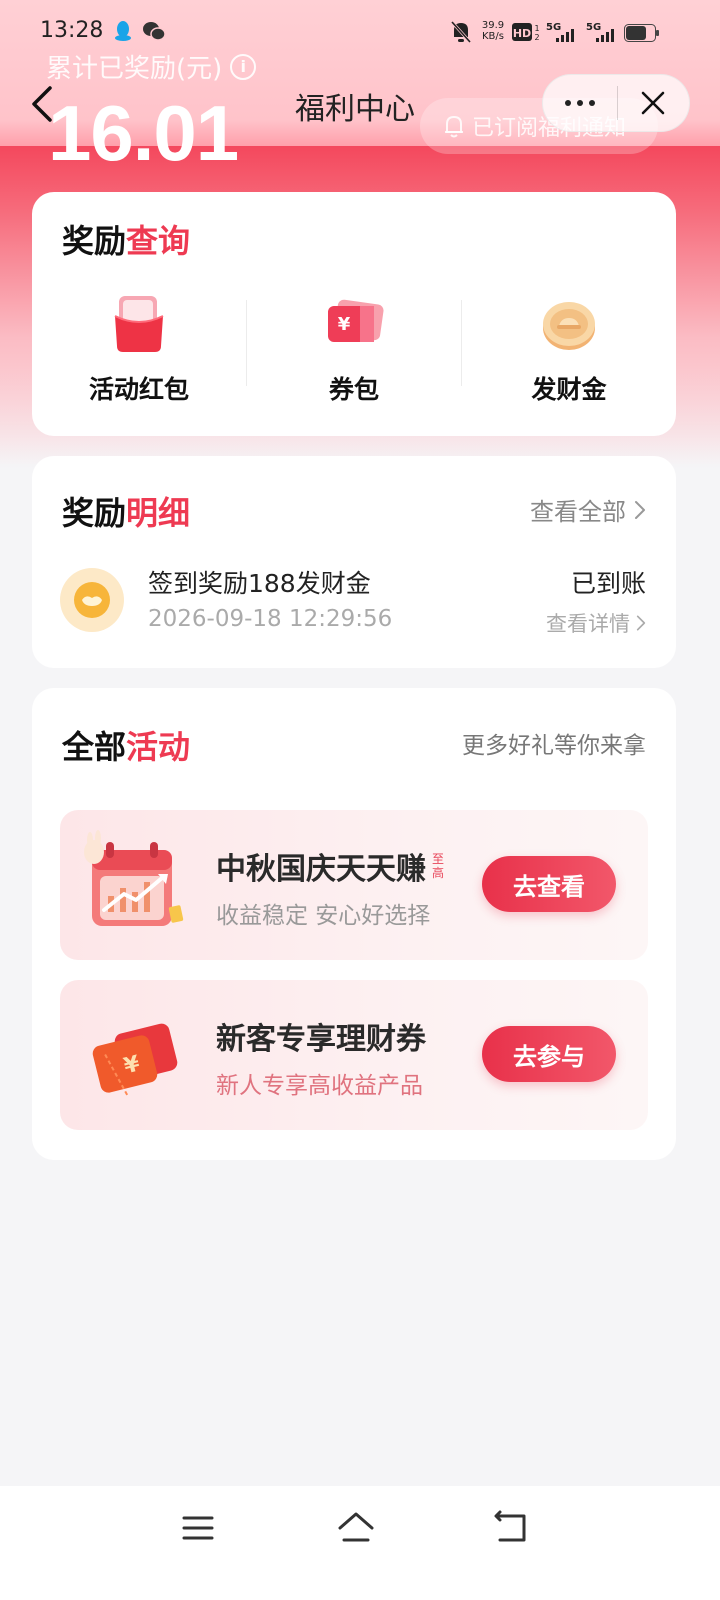 The height and width of the screenshot is (1600, 720). I want to click on query-item-red-packet: 活动红包, so click(139, 352).